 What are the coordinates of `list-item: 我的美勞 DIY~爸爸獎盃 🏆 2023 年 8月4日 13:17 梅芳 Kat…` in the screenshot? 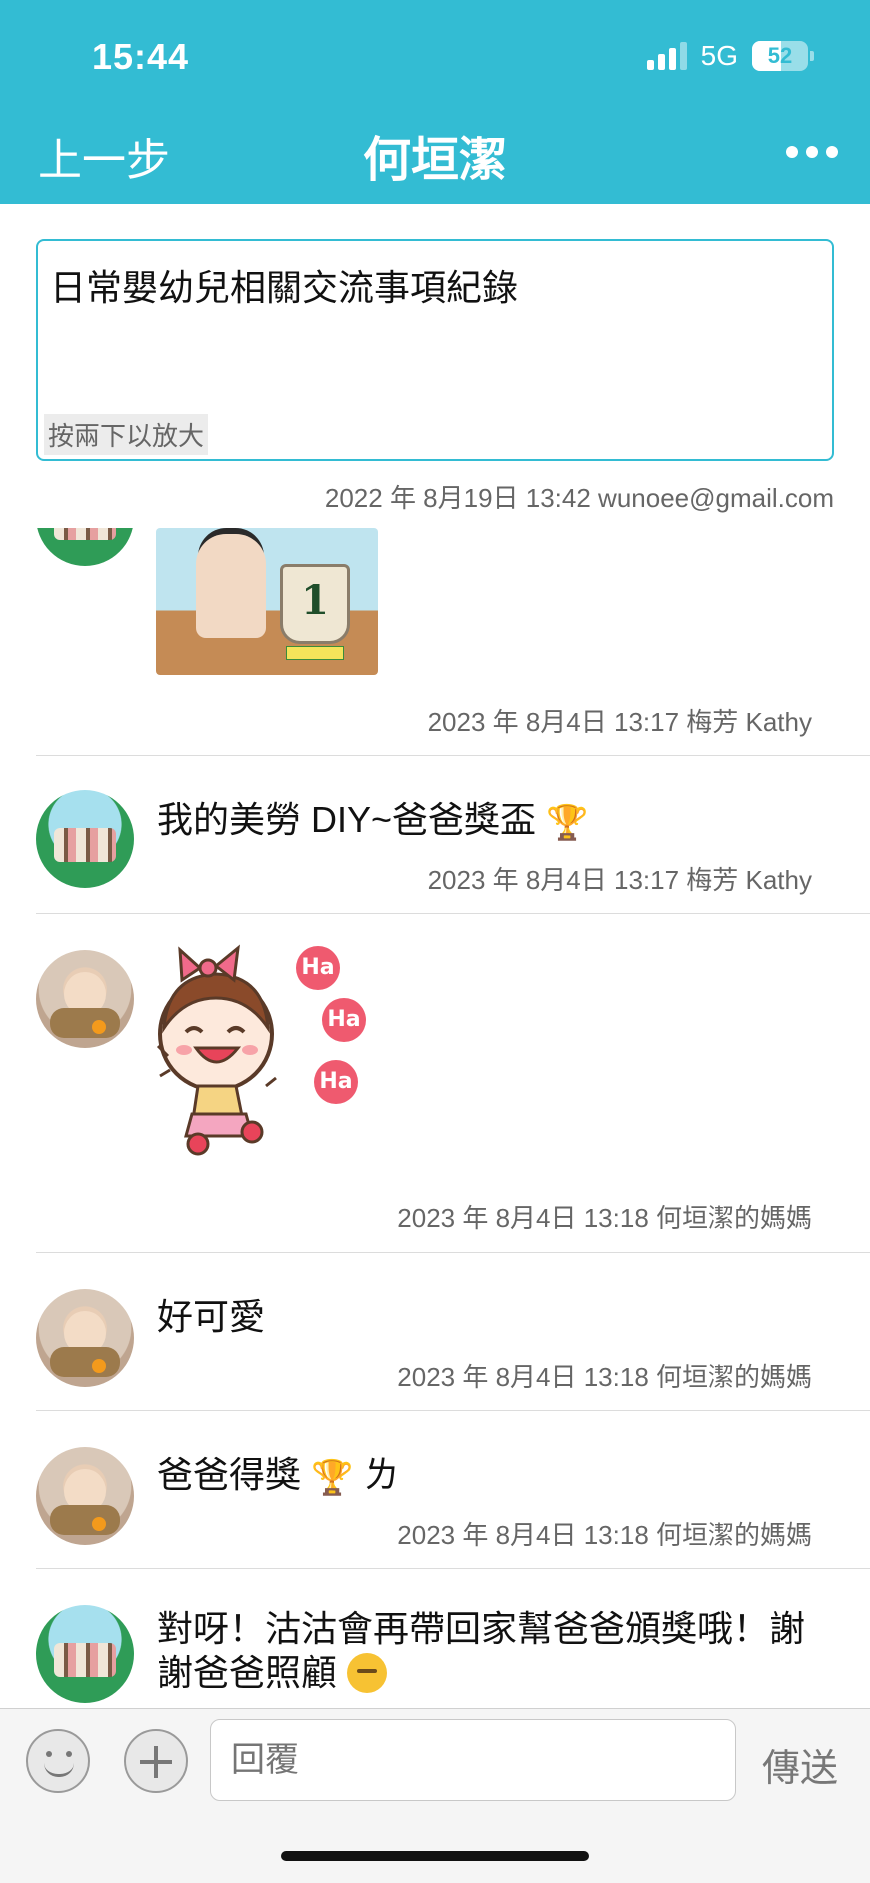 It's located at (435, 835).